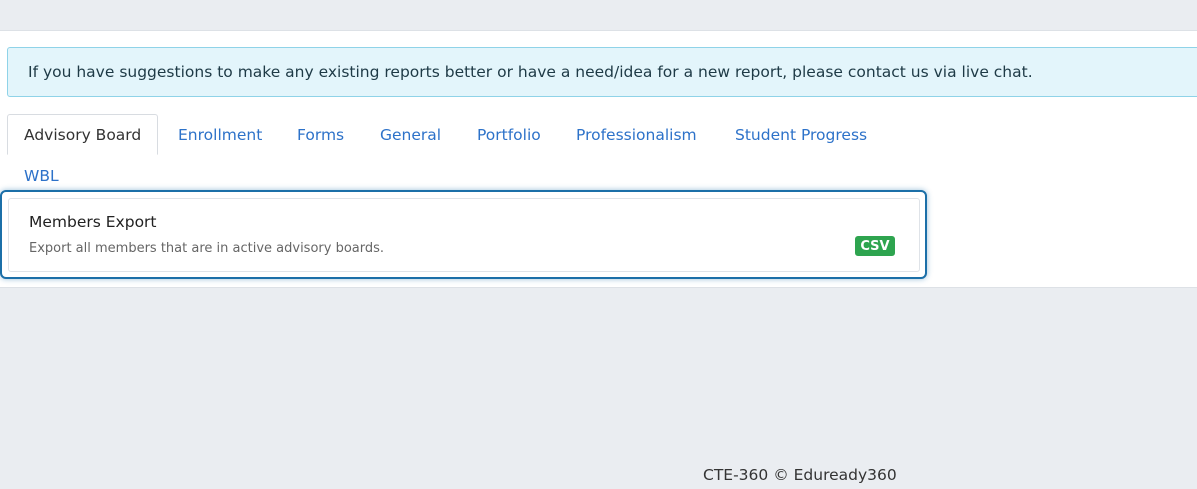  What do you see at coordinates (83, 134) in the screenshot?
I see `tab-advisory-board: Advisory Board` at bounding box center [83, 134].